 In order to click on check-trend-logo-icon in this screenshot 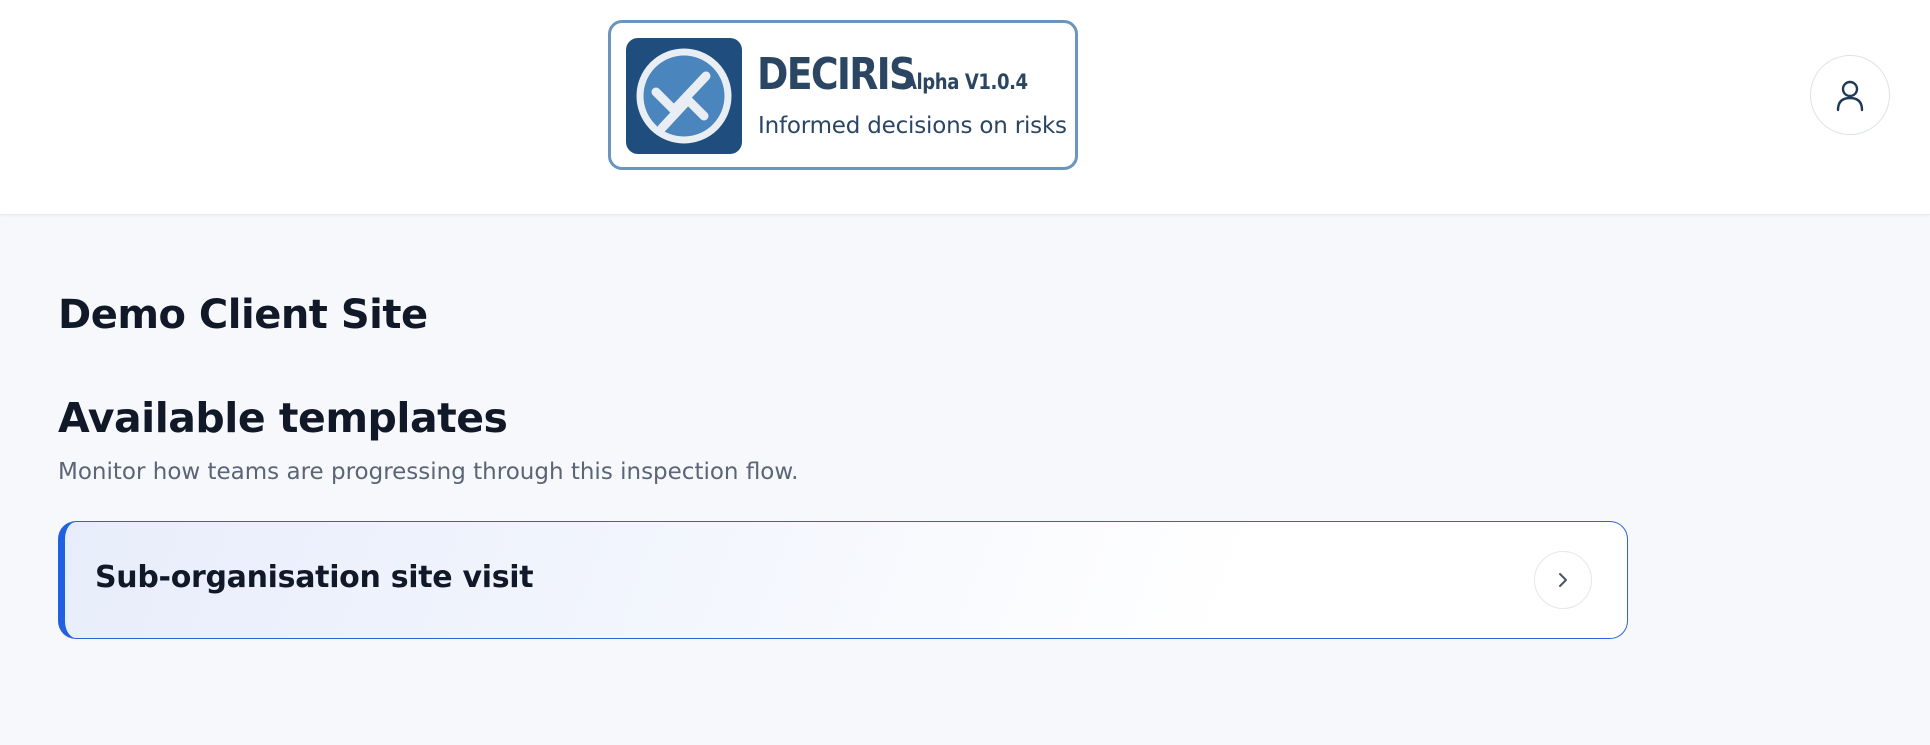, I will do `click(684, 96)`.